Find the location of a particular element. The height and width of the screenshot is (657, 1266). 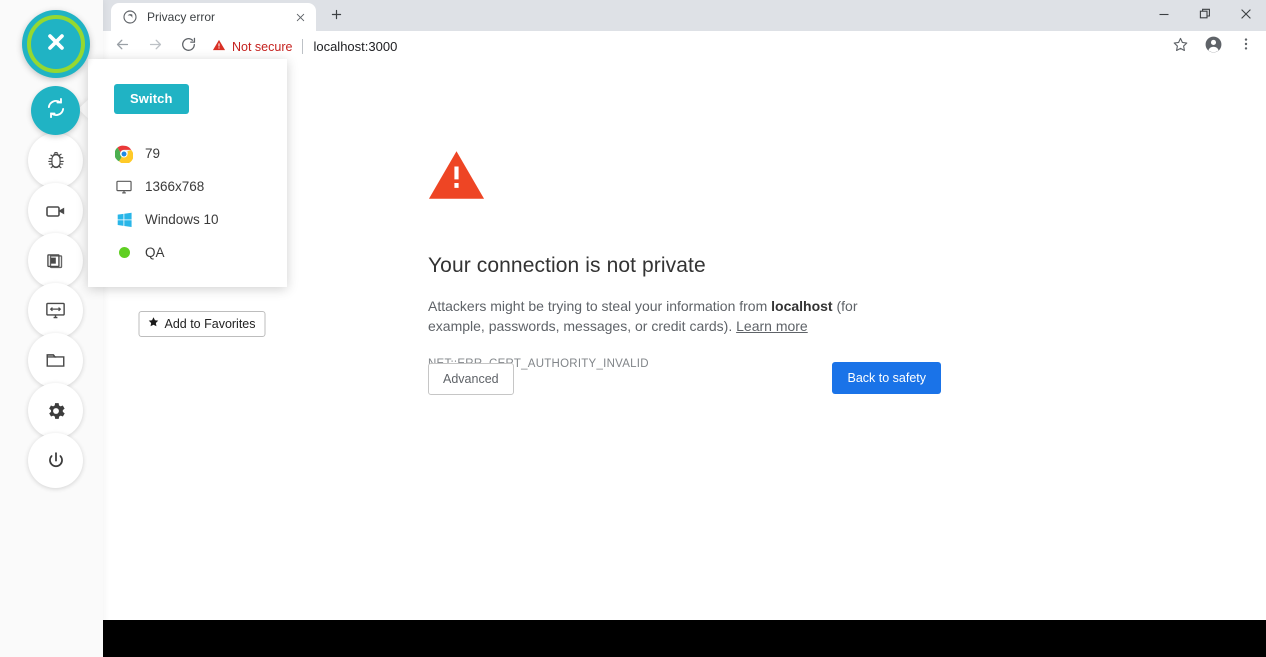

tab-privacy-error: Privacy error is located at coordinates (213, 17).